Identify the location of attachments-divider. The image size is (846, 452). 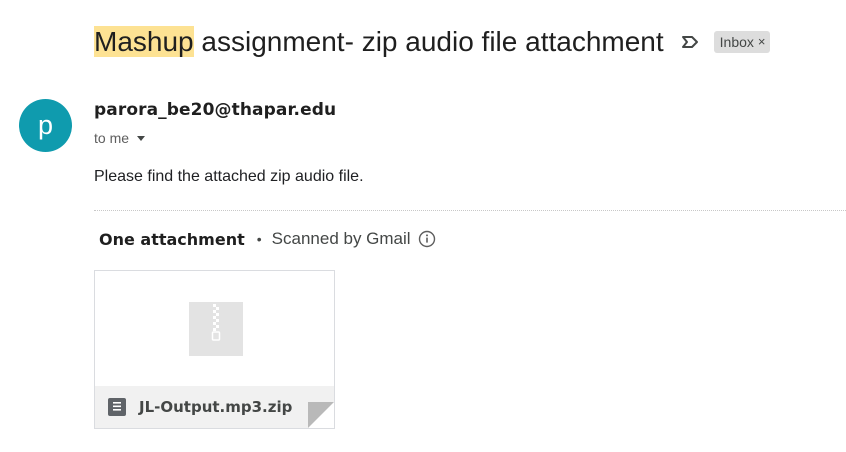
(470, 210).